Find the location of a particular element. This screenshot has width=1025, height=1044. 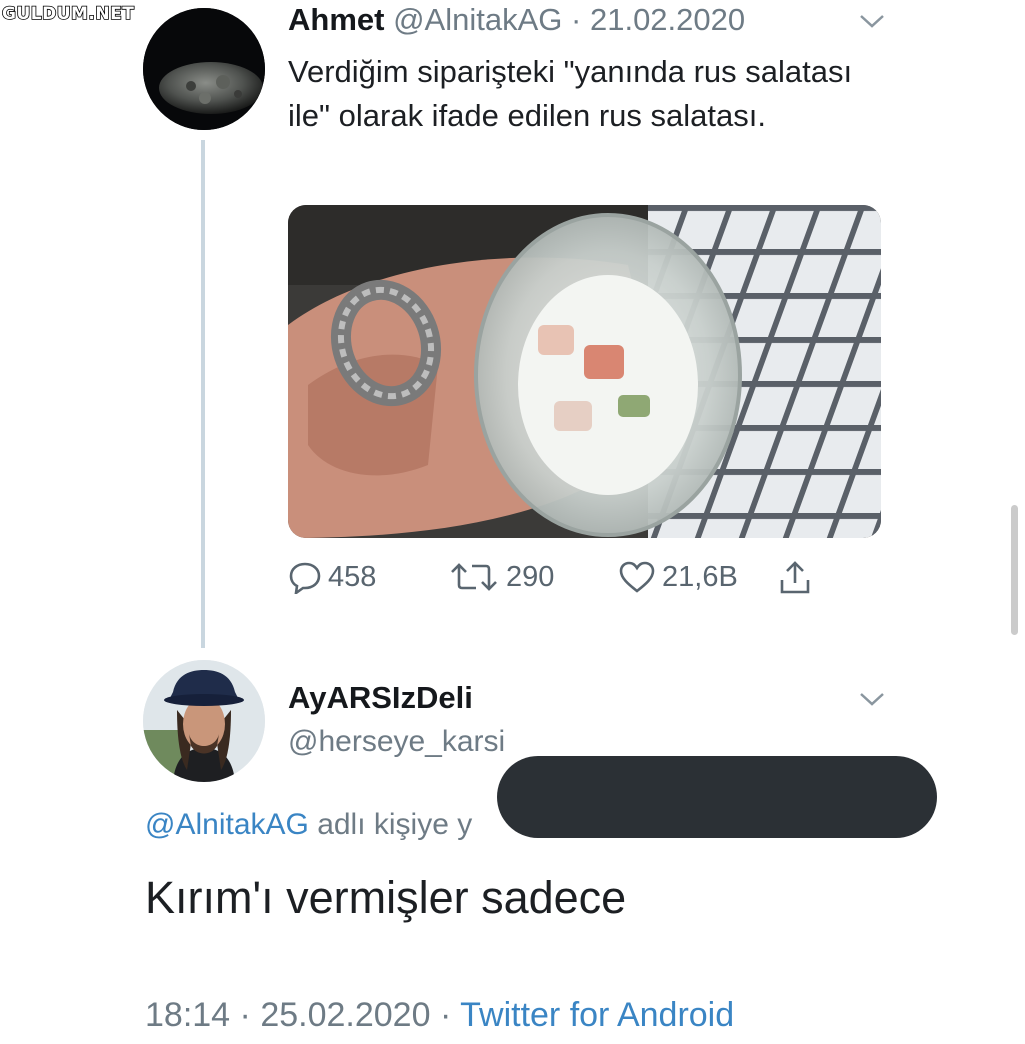

like-action: 21,6B is located at coordinates (678, 577).